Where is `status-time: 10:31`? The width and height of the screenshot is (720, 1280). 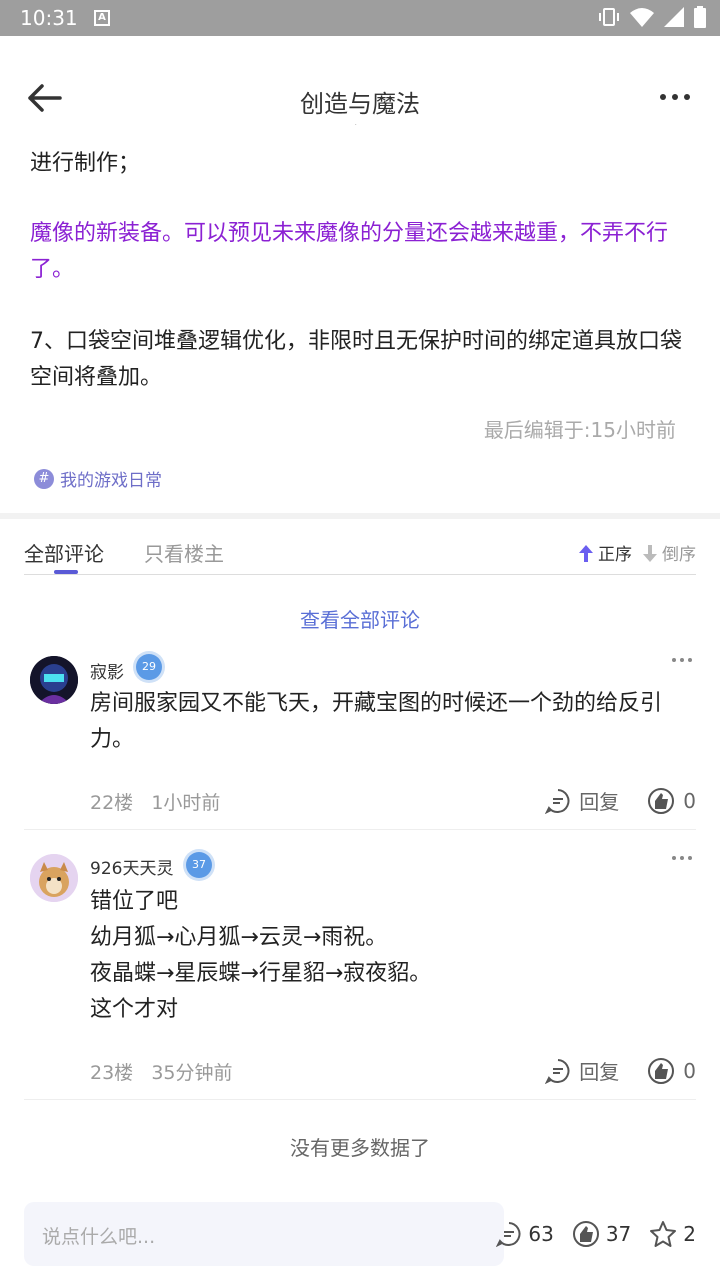 status-time: 10:31 is located at coordinates (49, 18).